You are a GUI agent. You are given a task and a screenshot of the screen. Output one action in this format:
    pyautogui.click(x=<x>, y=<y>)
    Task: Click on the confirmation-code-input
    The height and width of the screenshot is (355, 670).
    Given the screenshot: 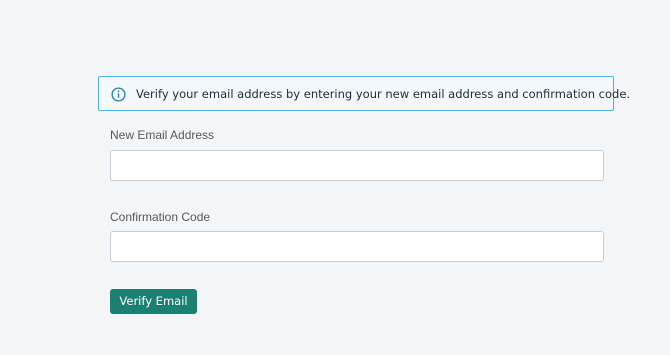 What is the action you would take?
    pyautogui.click(x=357, y=246)
    